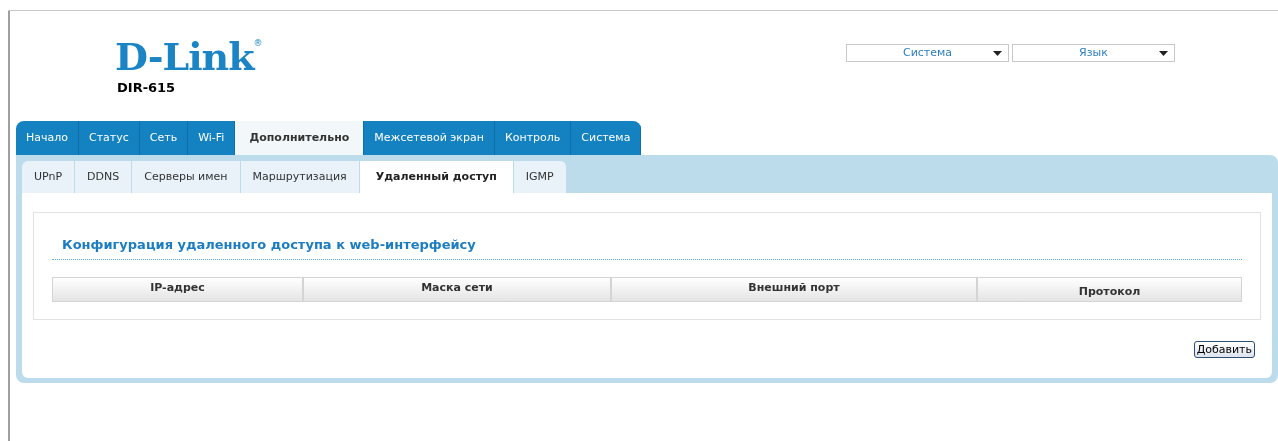 This screenshot has width=1278, height=441. What do you see at coordinates (436, 177) in the screenshot?
I see `sub-tab: Удаленный доступ` at bounding box center [436, 177].